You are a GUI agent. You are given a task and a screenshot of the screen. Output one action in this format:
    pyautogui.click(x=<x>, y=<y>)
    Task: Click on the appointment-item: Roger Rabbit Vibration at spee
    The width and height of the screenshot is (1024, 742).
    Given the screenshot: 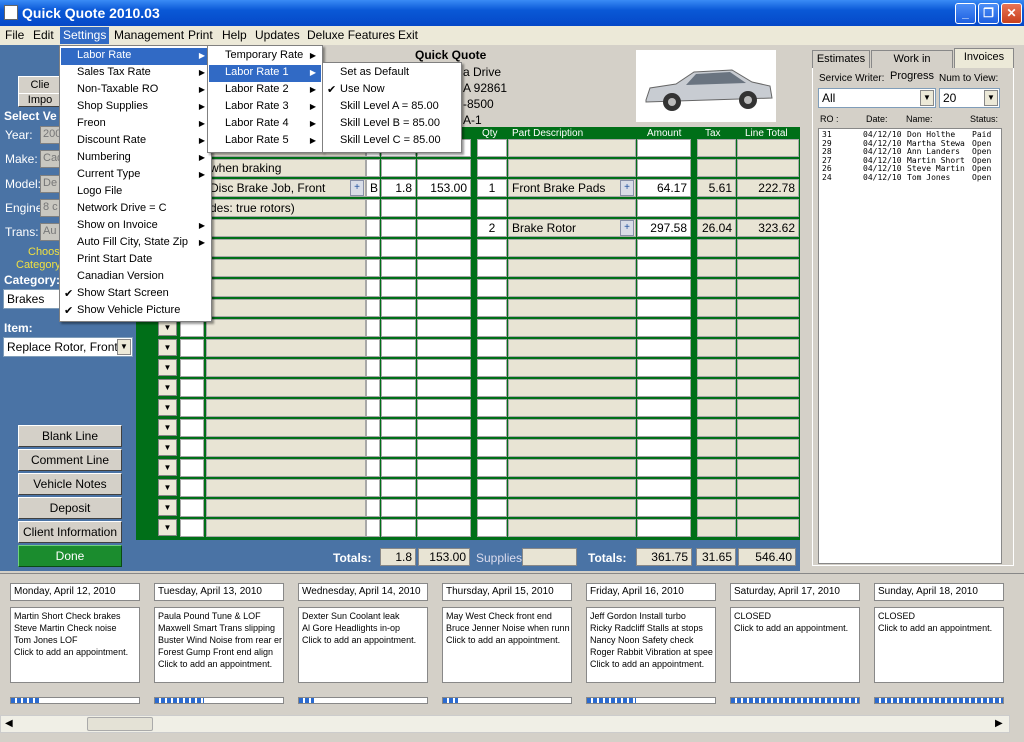 What is the action you would take?
    pyautogui.click(x=651, y=652)
    